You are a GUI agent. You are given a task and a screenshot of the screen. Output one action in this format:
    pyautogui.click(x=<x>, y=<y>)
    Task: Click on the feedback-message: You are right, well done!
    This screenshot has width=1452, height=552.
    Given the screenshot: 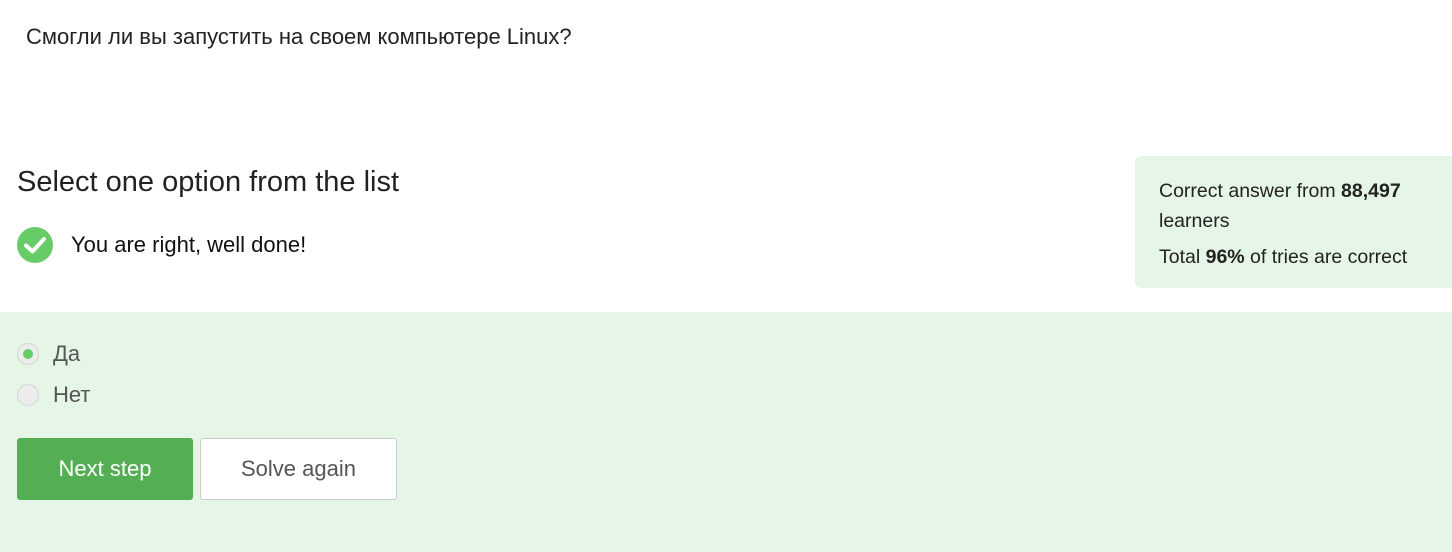 What is the action you would take?
    pyautogui.click(x=161, y=245)
    